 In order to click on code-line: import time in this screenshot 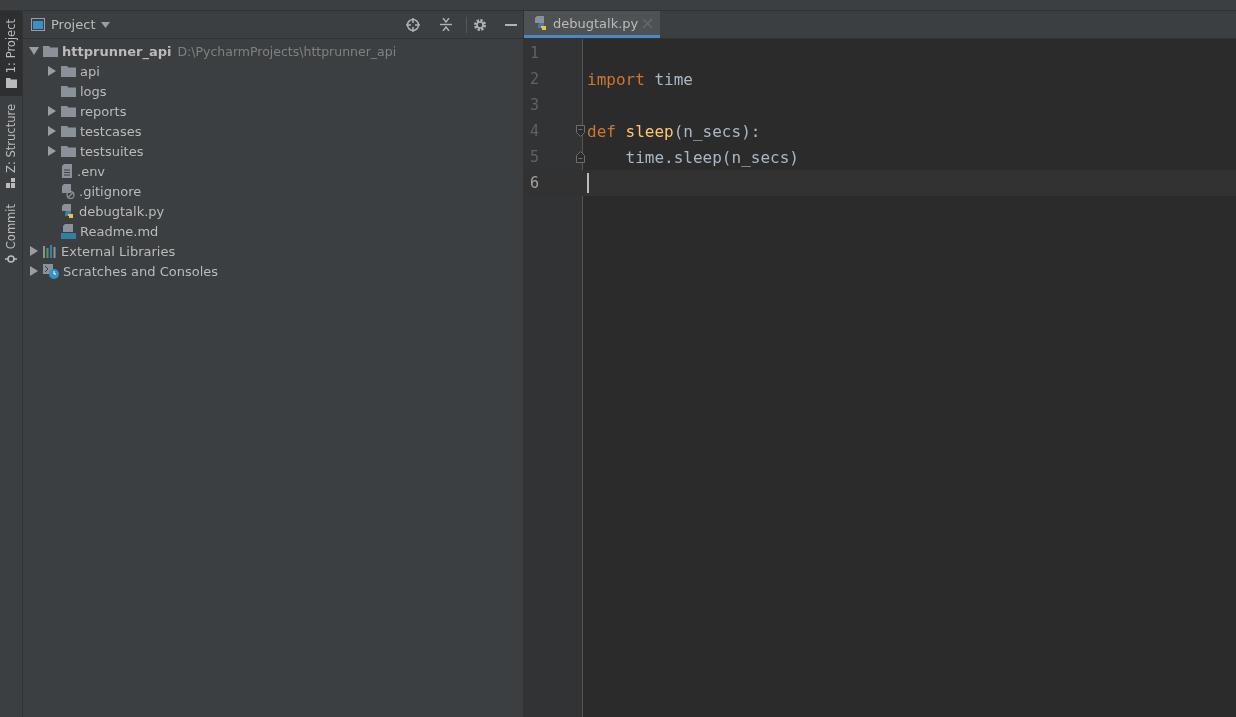, I will do `click(640, 79)`.